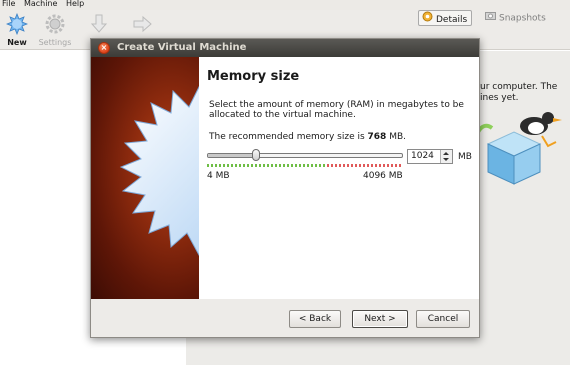 Image resolution: width=570 pixels, height=365 pixels. I want to click on slider-scale, so click(305, 166).